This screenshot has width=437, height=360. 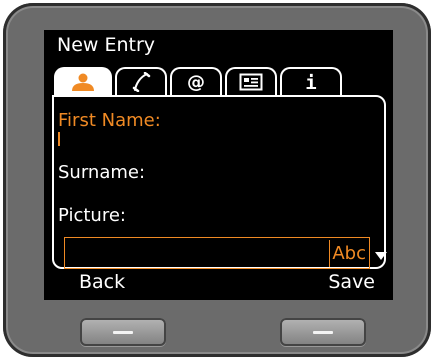 I want to click on tab-info: i, so click(x=311, y=81).